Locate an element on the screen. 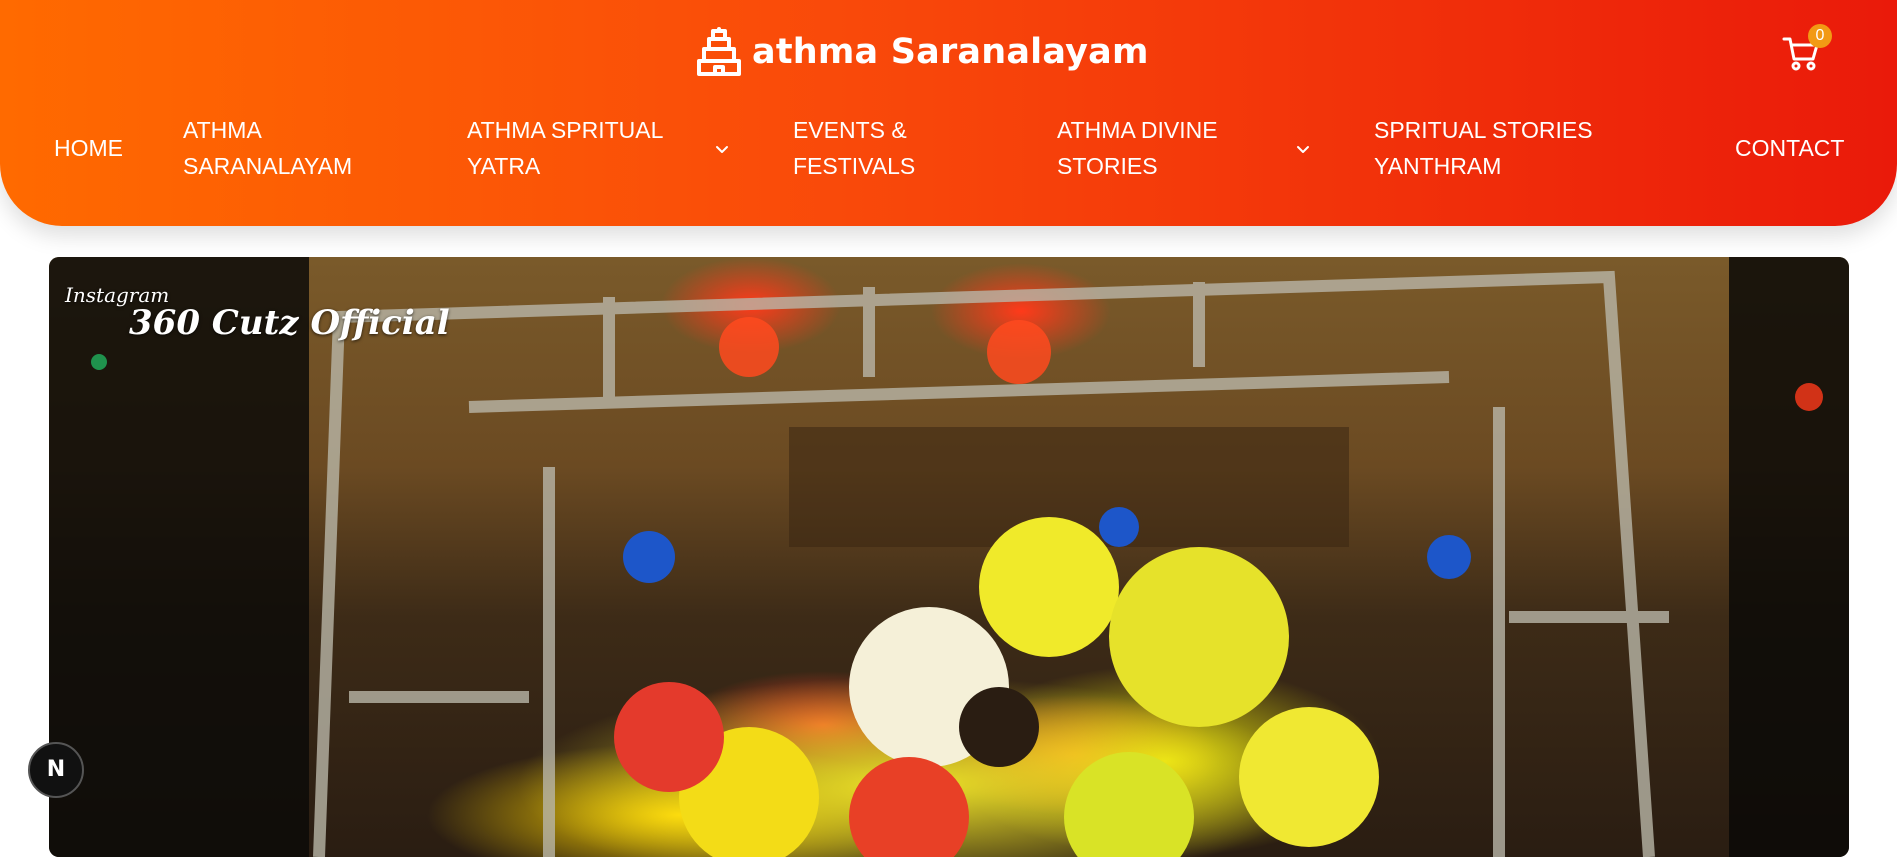  nav-home-label: HOME is located at coordinates (88, 148).